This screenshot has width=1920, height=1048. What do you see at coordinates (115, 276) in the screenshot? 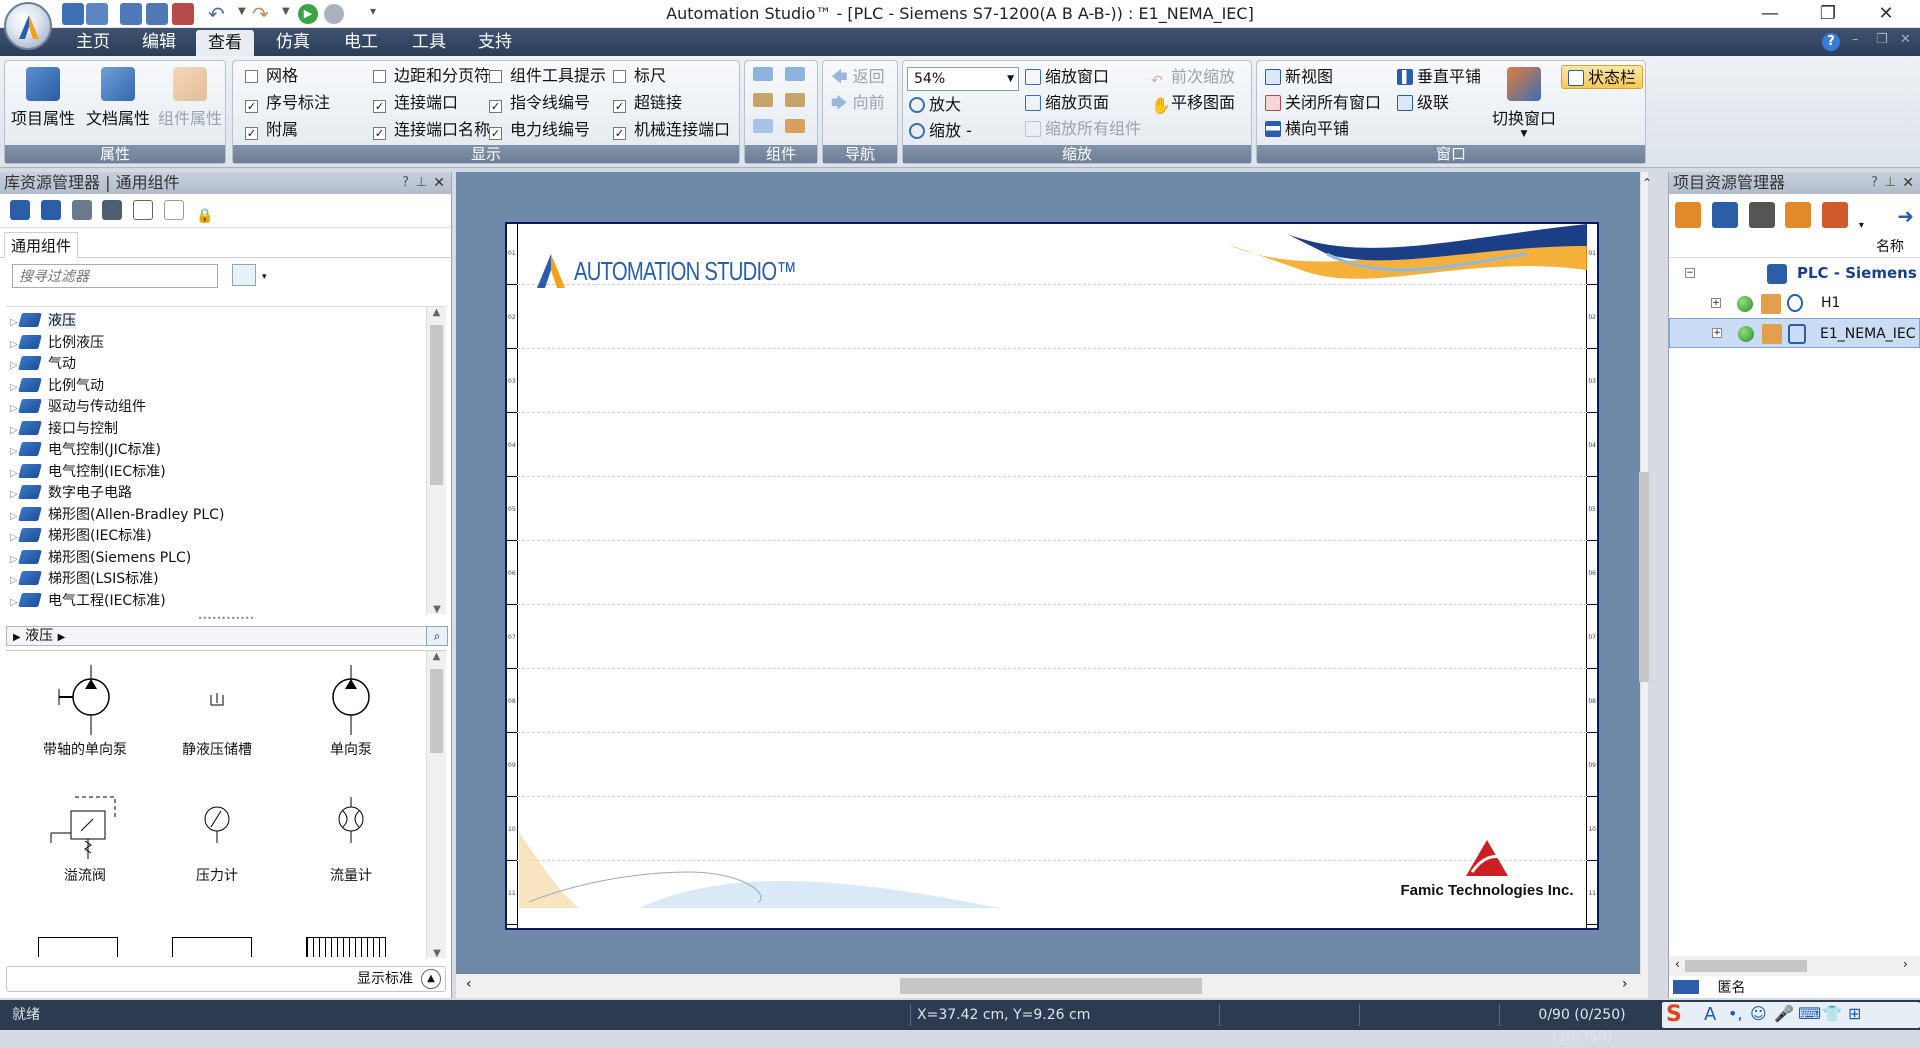
I see `search-filter-input` at bounding box center [115, 276].